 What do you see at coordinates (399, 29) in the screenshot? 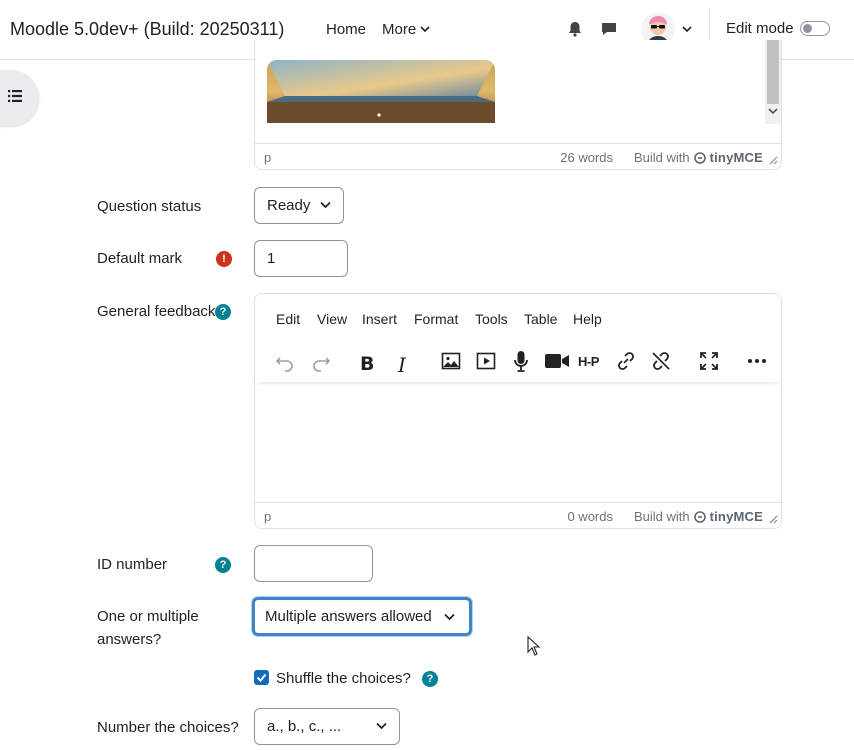
I see `nav-more-label: More` at bounding box center [399, 29].